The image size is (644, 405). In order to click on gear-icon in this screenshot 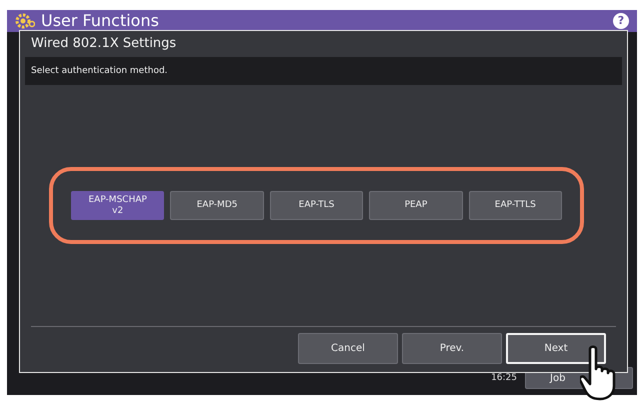, I will do `click(25, 21)`.